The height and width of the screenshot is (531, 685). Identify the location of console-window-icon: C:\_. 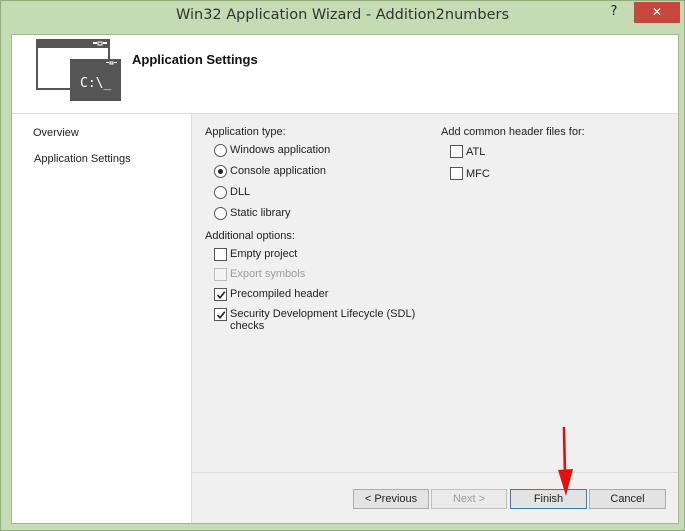
(78, 70).